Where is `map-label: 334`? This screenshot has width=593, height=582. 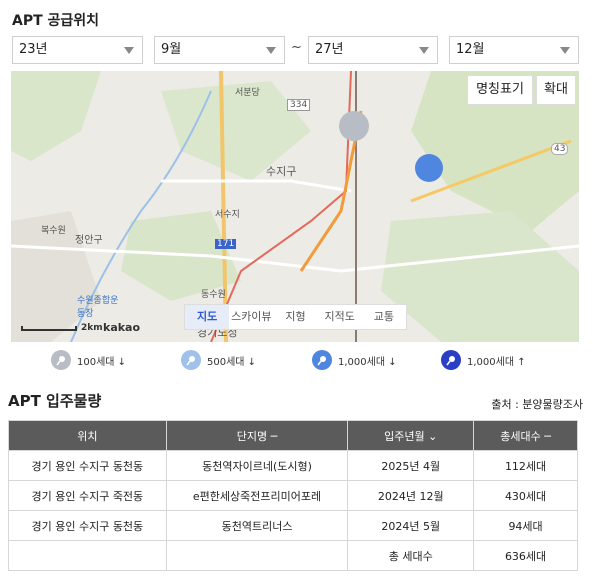 map-label: 334 is located at coordinates (299, 105).